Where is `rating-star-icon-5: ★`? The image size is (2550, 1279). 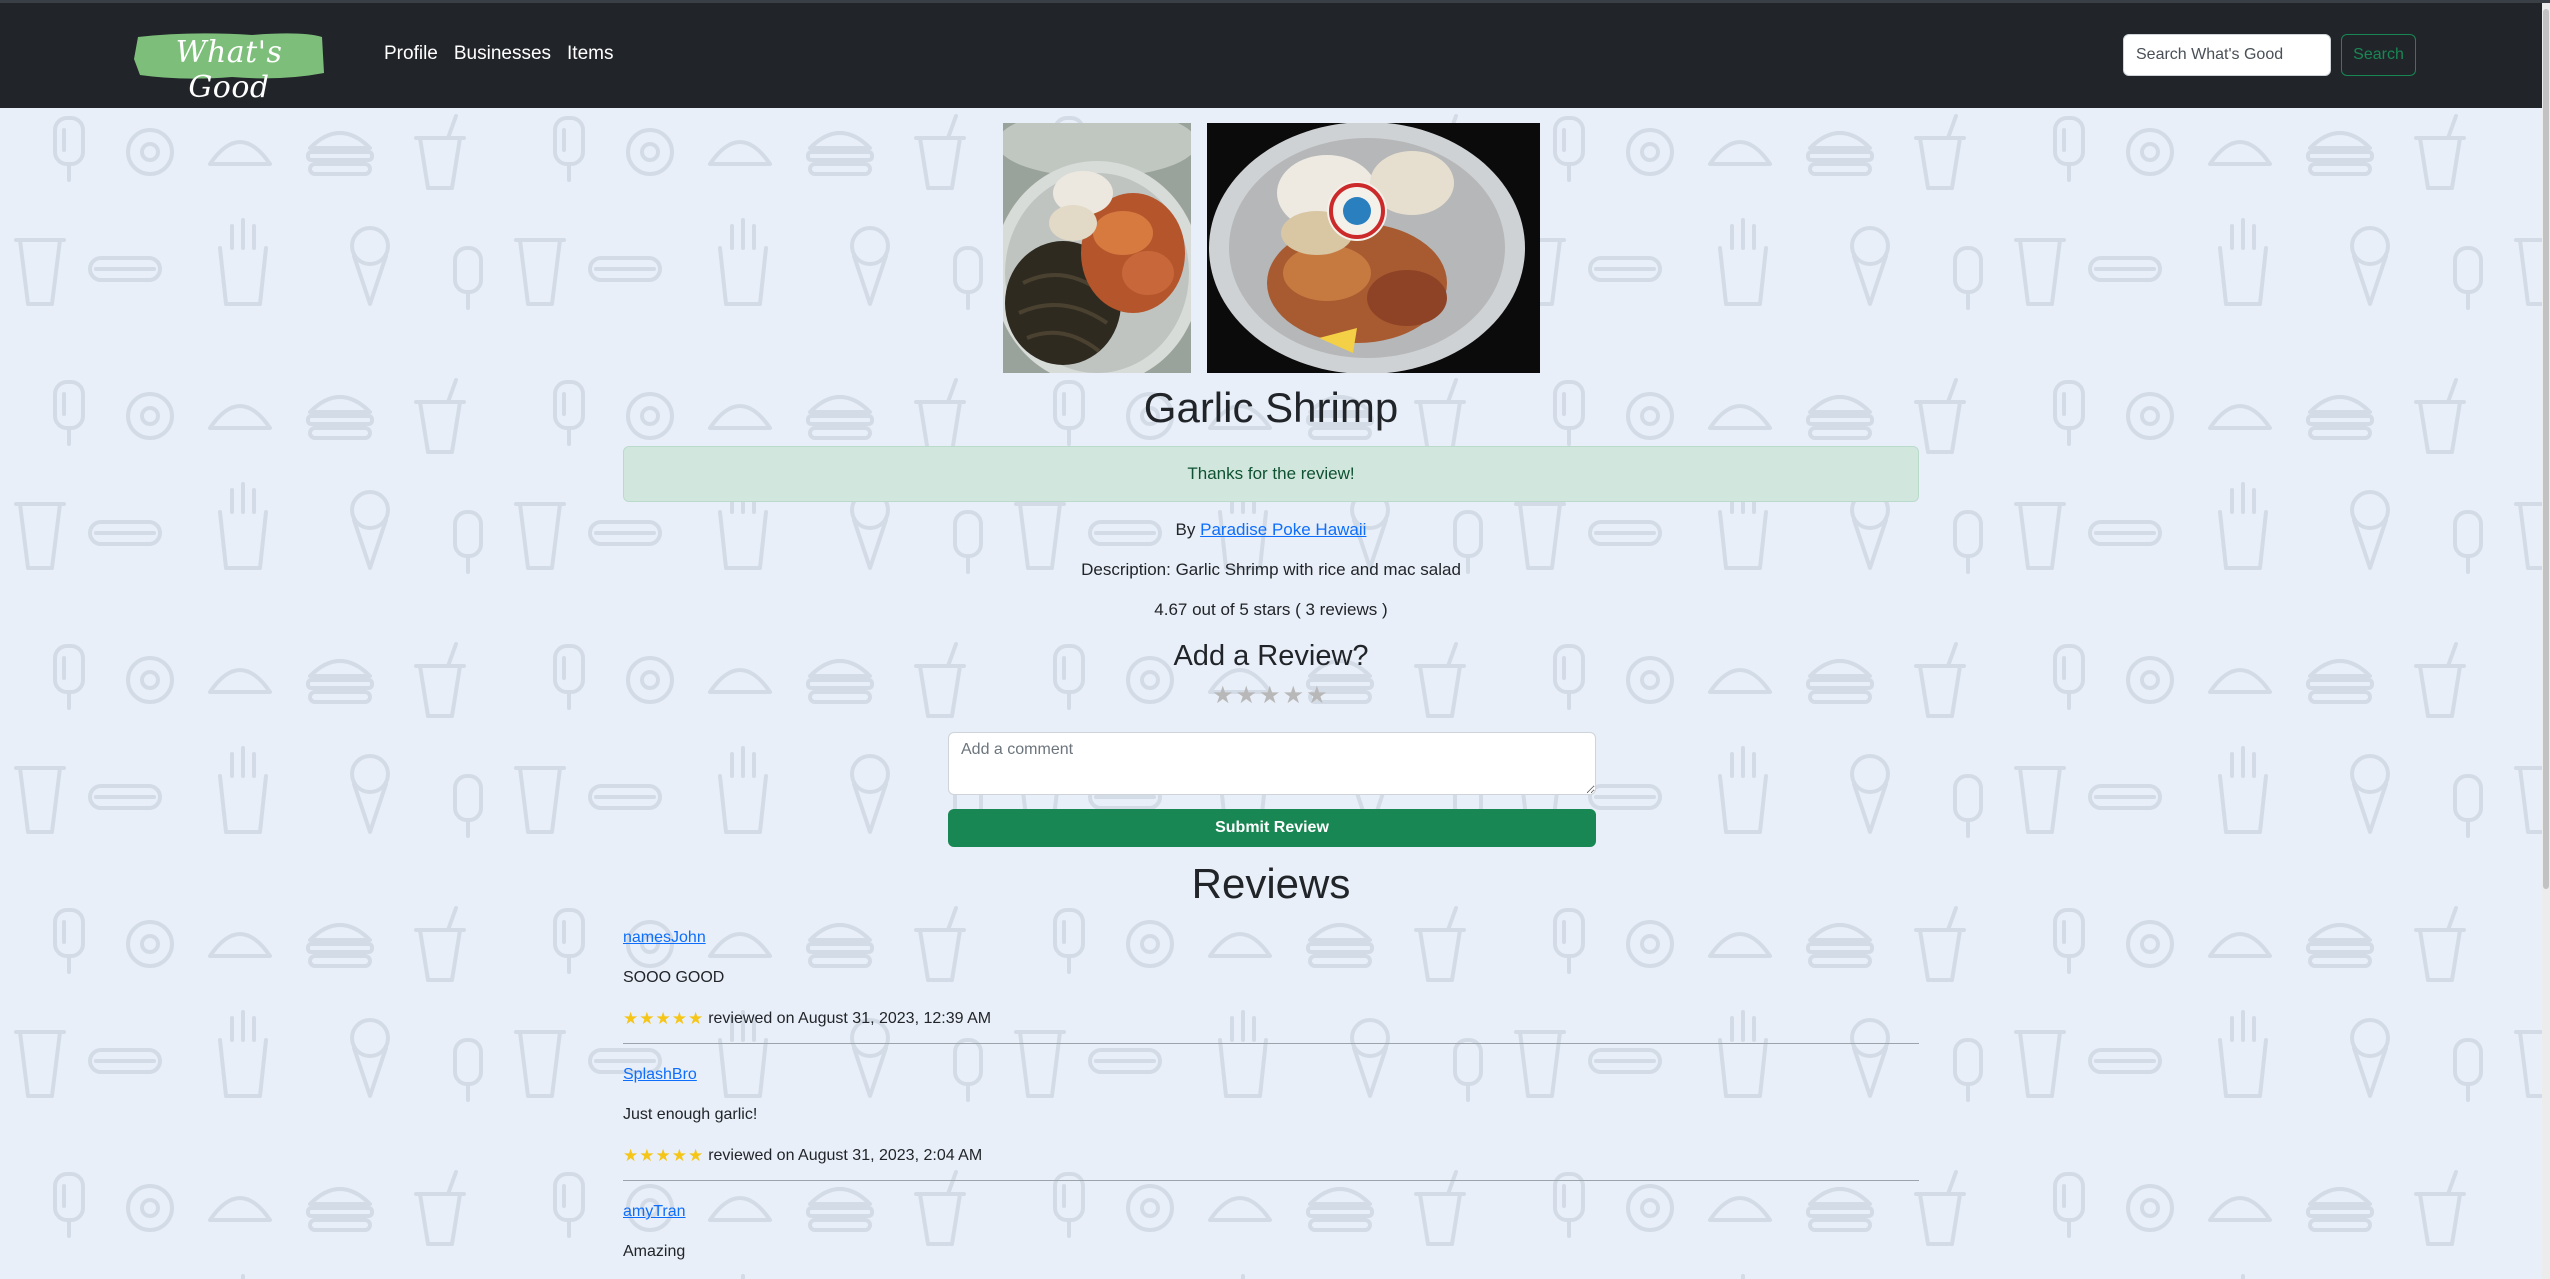 rating-star-icon-5: ★ is located at coordinates (1317, 696).